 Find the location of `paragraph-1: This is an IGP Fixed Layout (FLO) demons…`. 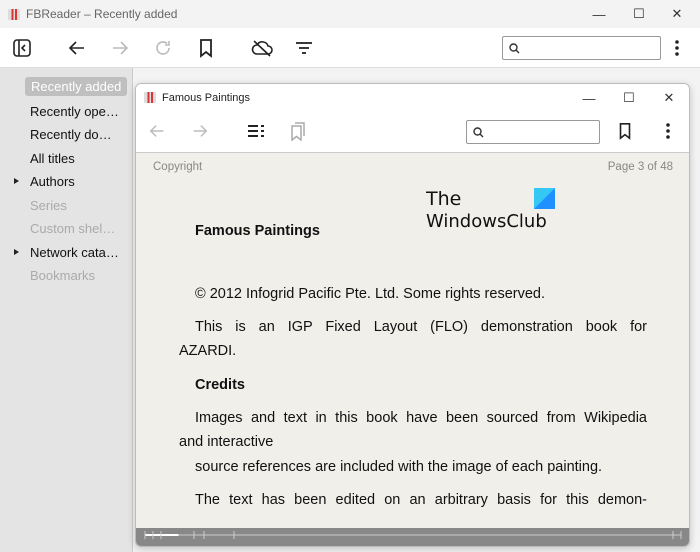

paragraph-1: This is an IGP Fixed Layout (FLO) demons… is located at coordinates (421, 327).